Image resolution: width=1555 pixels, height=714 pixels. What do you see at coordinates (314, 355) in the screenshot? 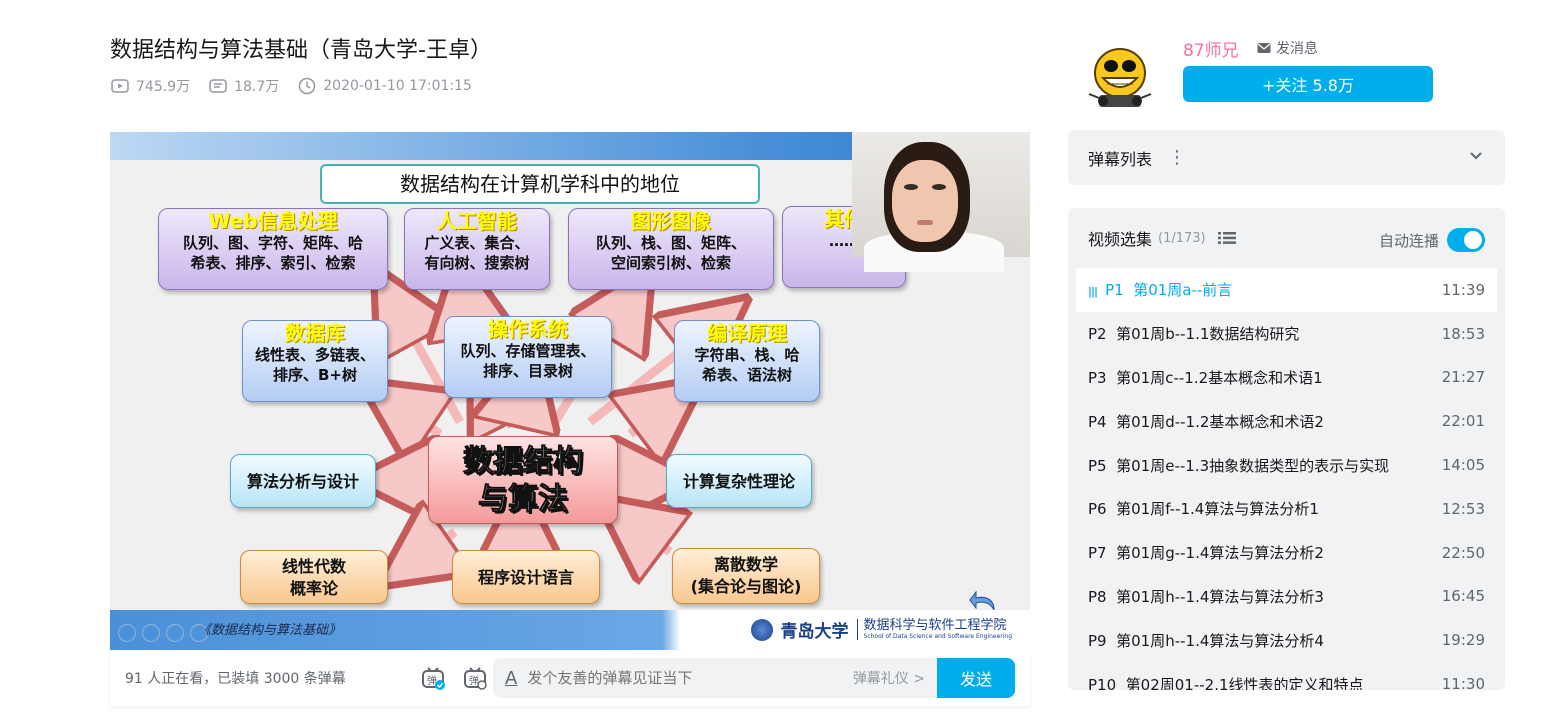
I see `box-database-line1: 线性表、多链表、` at bounding box center [314, 355].